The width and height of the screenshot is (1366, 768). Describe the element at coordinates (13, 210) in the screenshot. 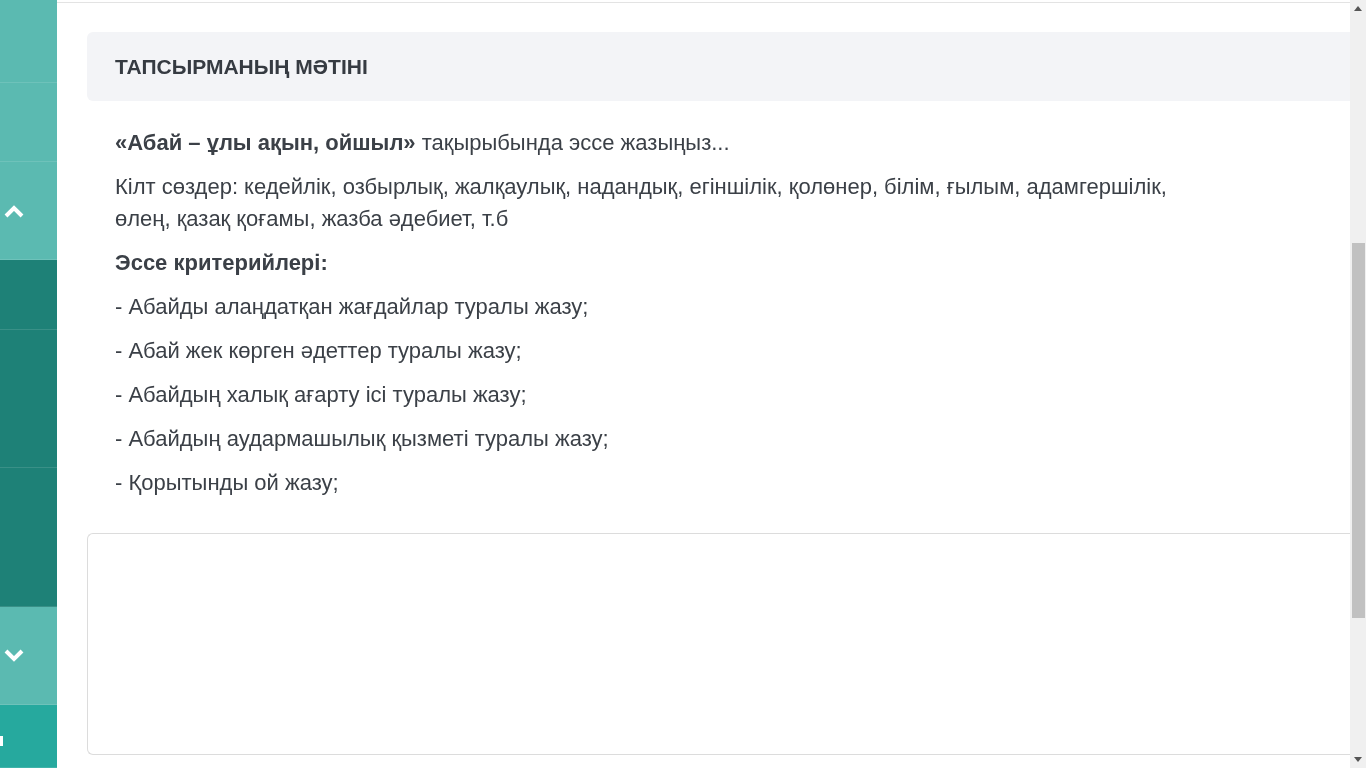

I see `chevron-up-icon` at that location.